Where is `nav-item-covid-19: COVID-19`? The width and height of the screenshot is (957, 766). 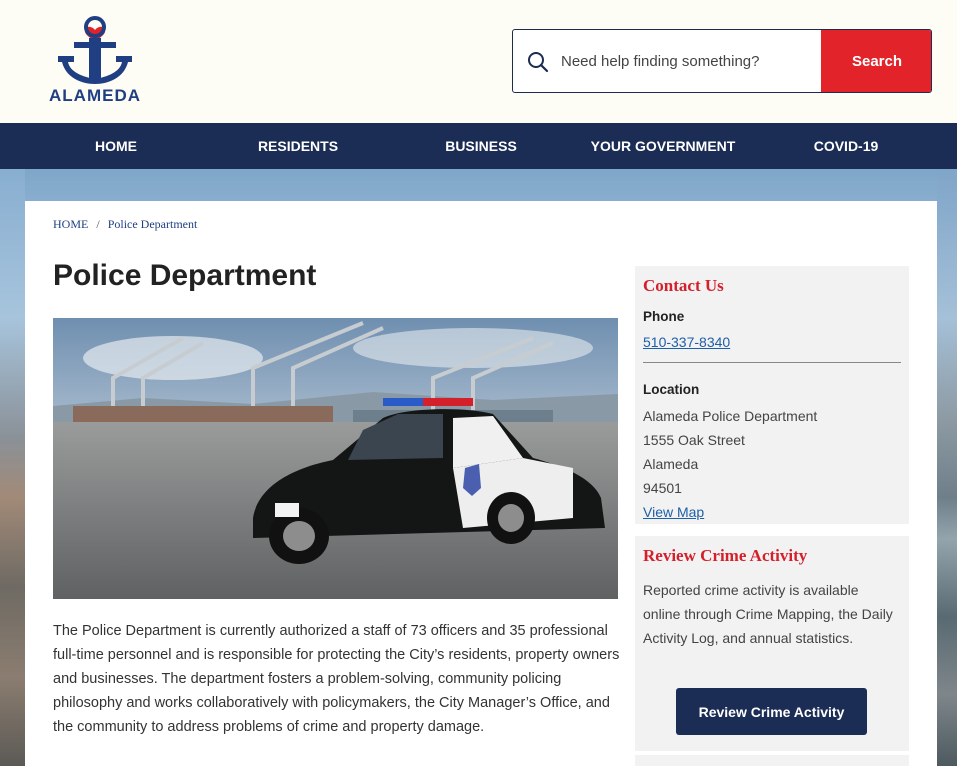
nav-item-covid-19: COVID-19 is located at coordinates (846, 146).